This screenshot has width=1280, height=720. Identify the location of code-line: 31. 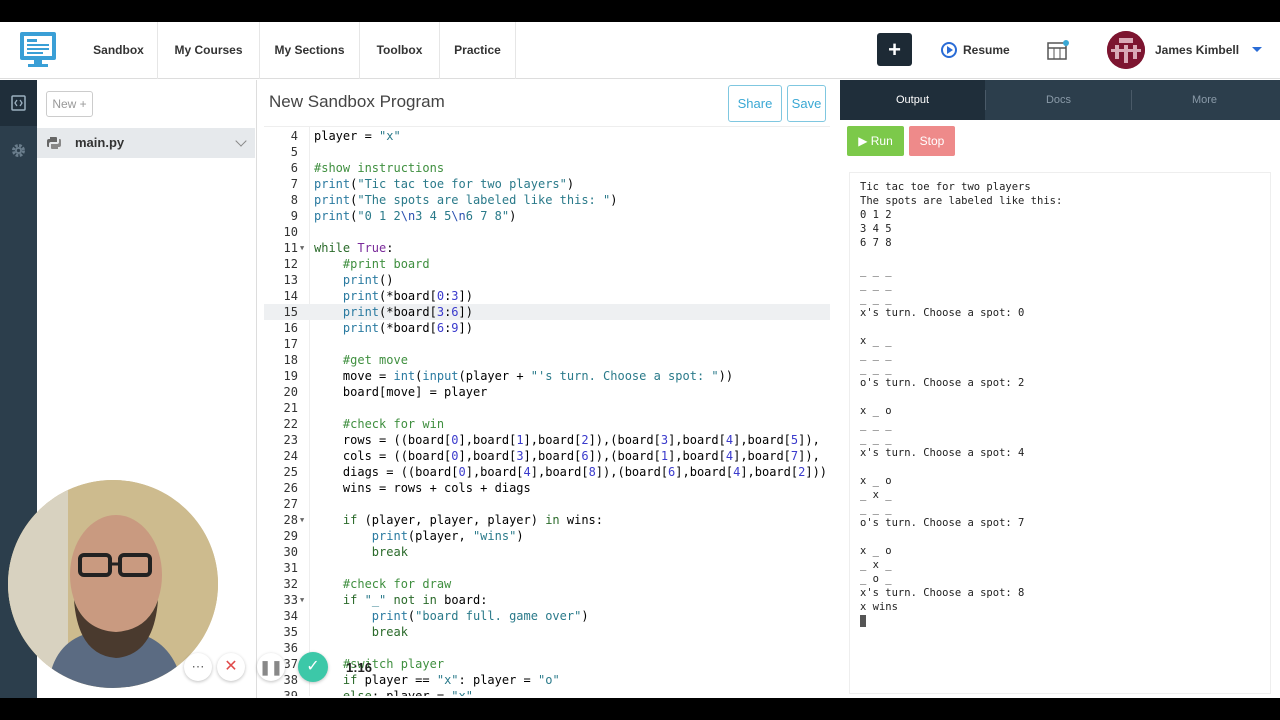
(547, 568).